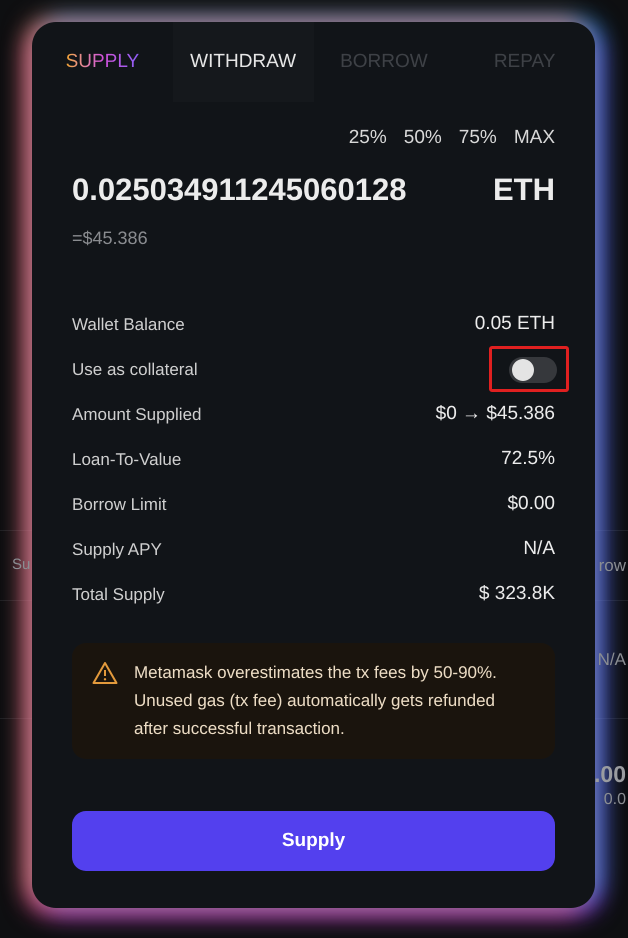  I want to click on detail-value: $0.00, so click(531, 504).